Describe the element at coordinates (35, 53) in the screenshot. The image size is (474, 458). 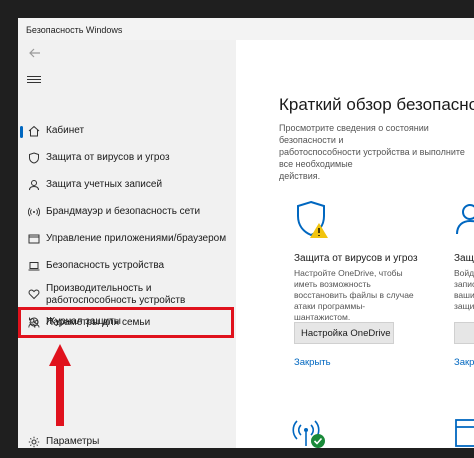
I see `back-arrow-icon` at that location.